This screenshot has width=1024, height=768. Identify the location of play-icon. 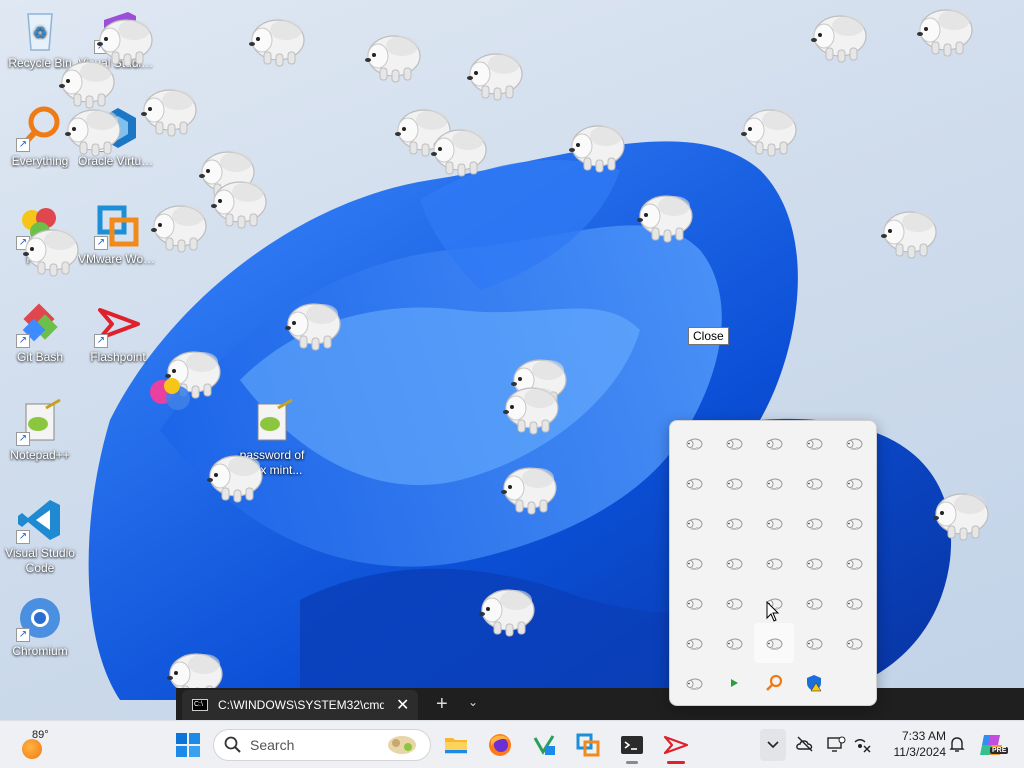
(734, 683).